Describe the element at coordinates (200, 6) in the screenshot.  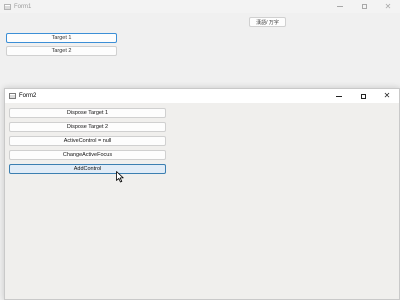
I see `form1-titlebar: Form1 ✕` at that location.